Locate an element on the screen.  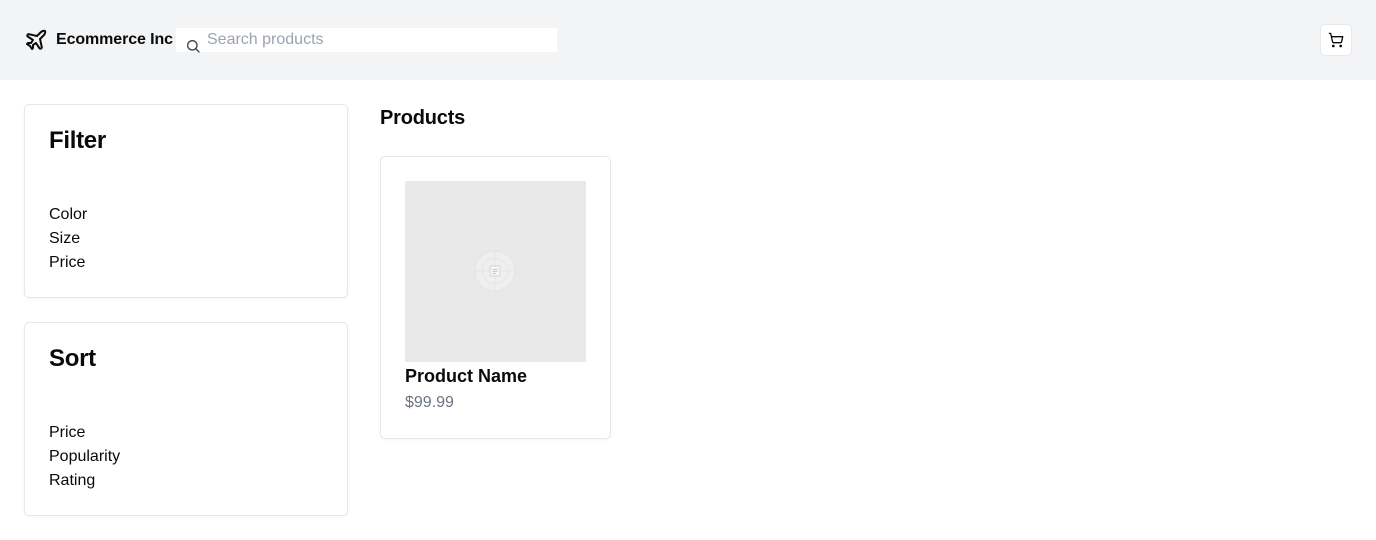
product-card: Product Name $99.99 is located at coordinates (495, 297).